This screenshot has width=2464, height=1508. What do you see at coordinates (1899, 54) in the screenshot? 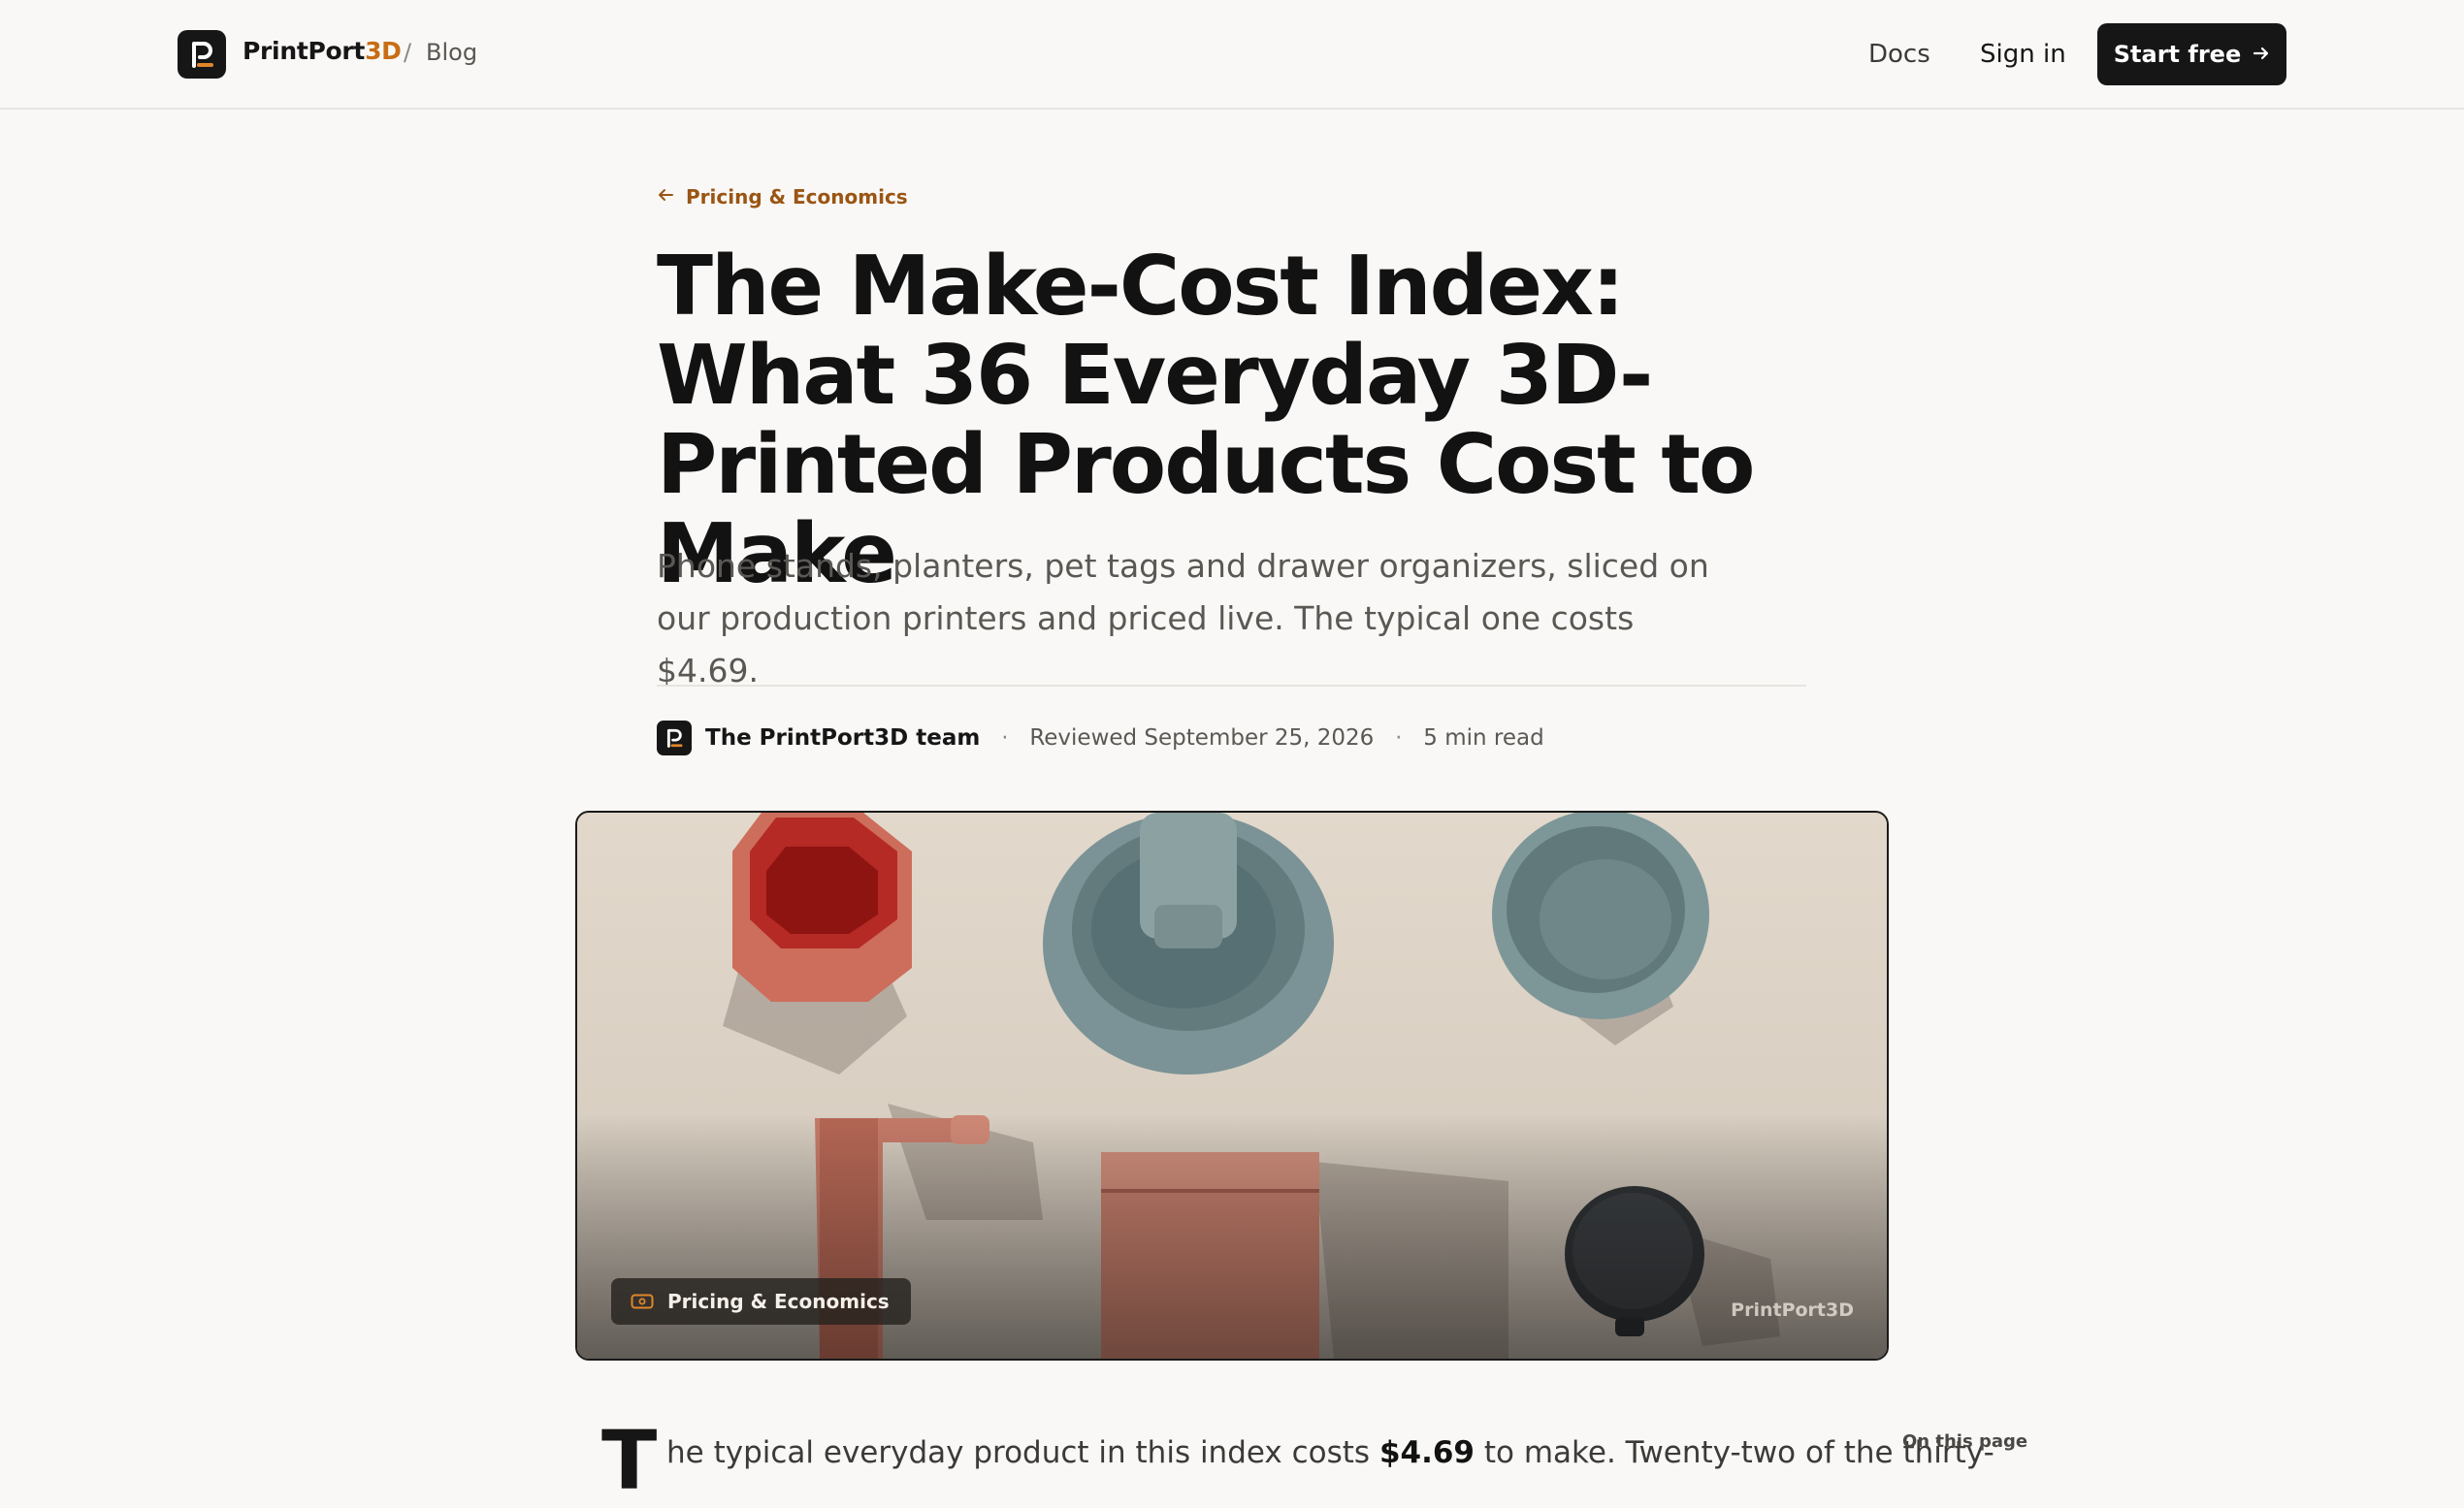
I see `docs-link: Docs` at bounding box center [1899, 54].